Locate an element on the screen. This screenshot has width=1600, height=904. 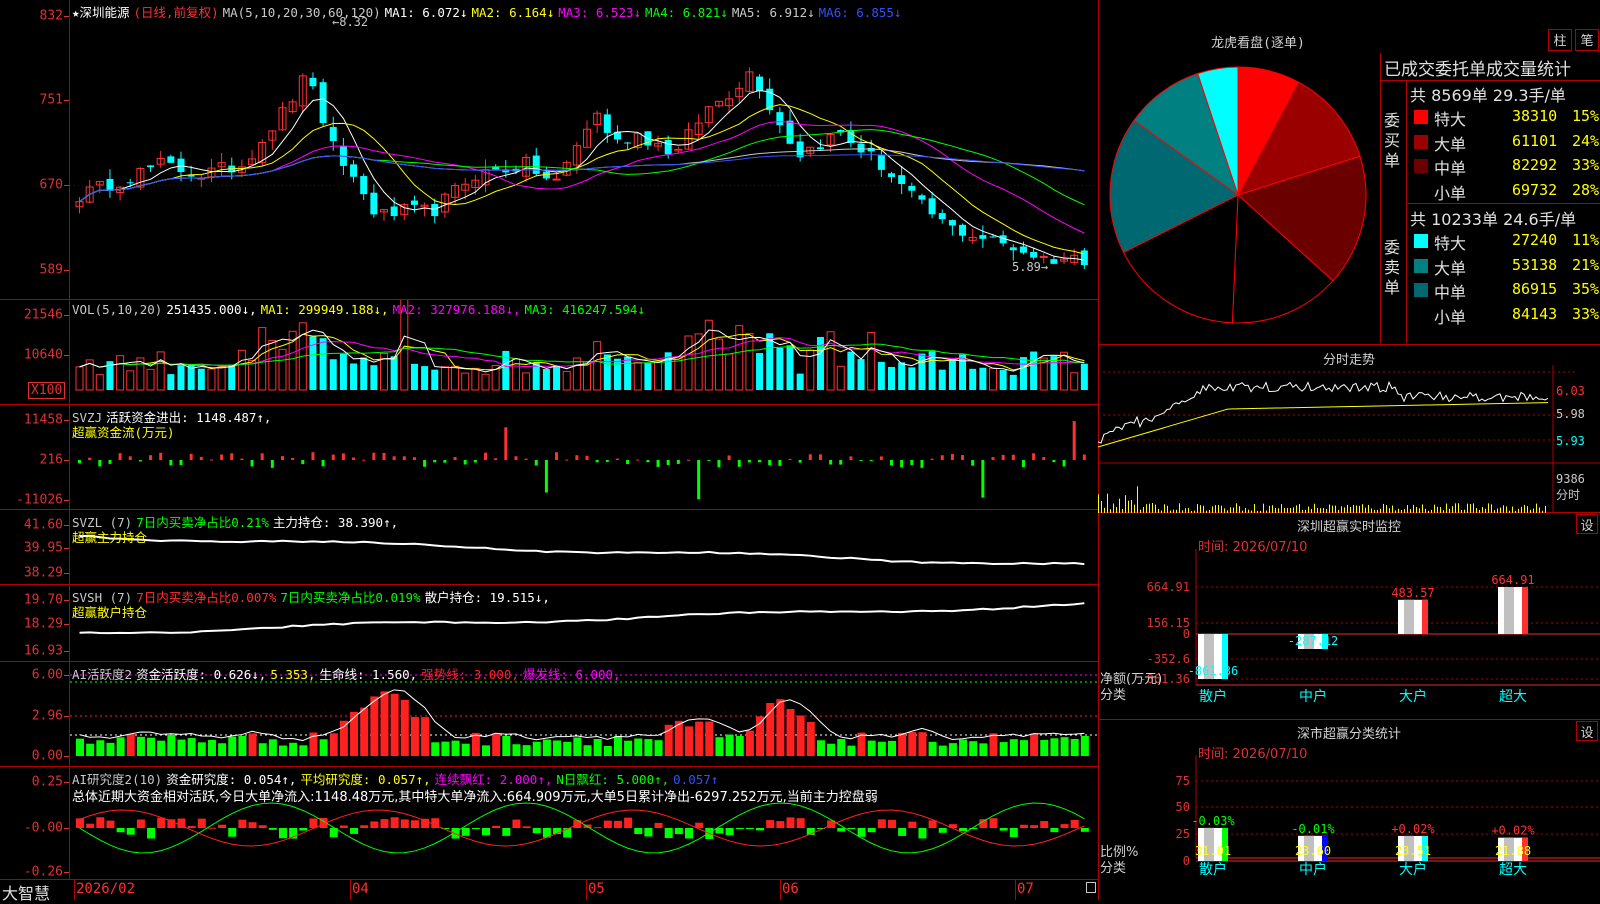
order-volume-value: 84143 is located at coordinates (1535, 313).